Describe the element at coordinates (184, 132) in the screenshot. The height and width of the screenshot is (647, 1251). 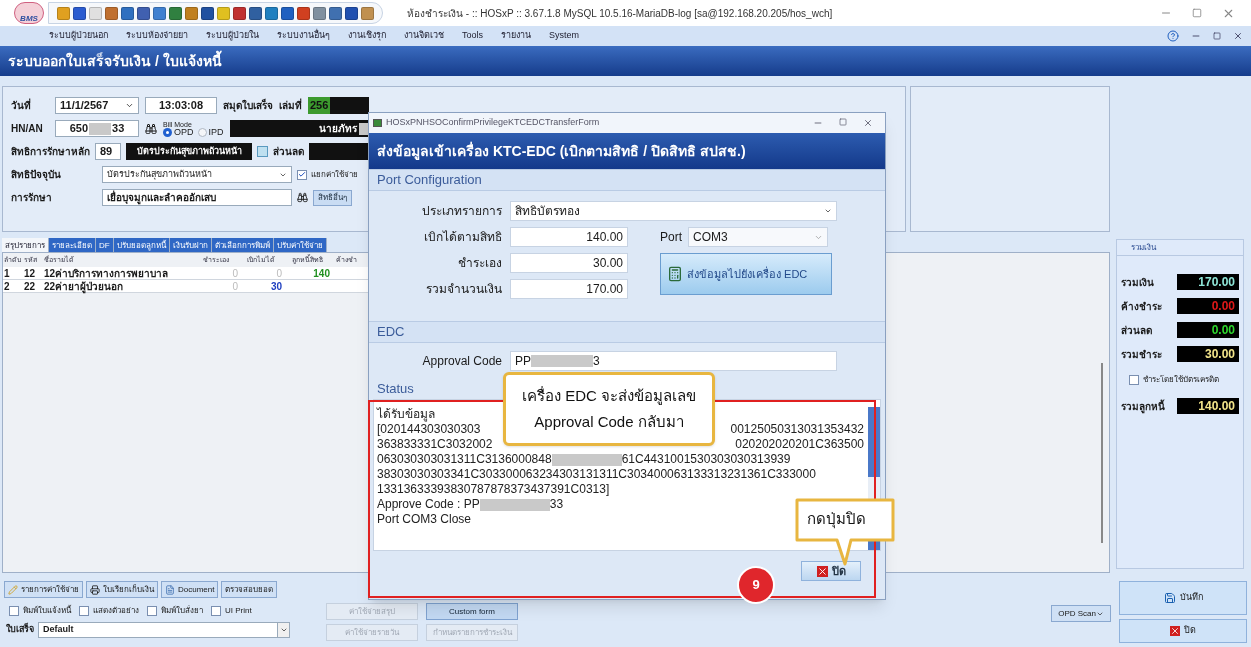
I see `radio-label: OPD` at that location.